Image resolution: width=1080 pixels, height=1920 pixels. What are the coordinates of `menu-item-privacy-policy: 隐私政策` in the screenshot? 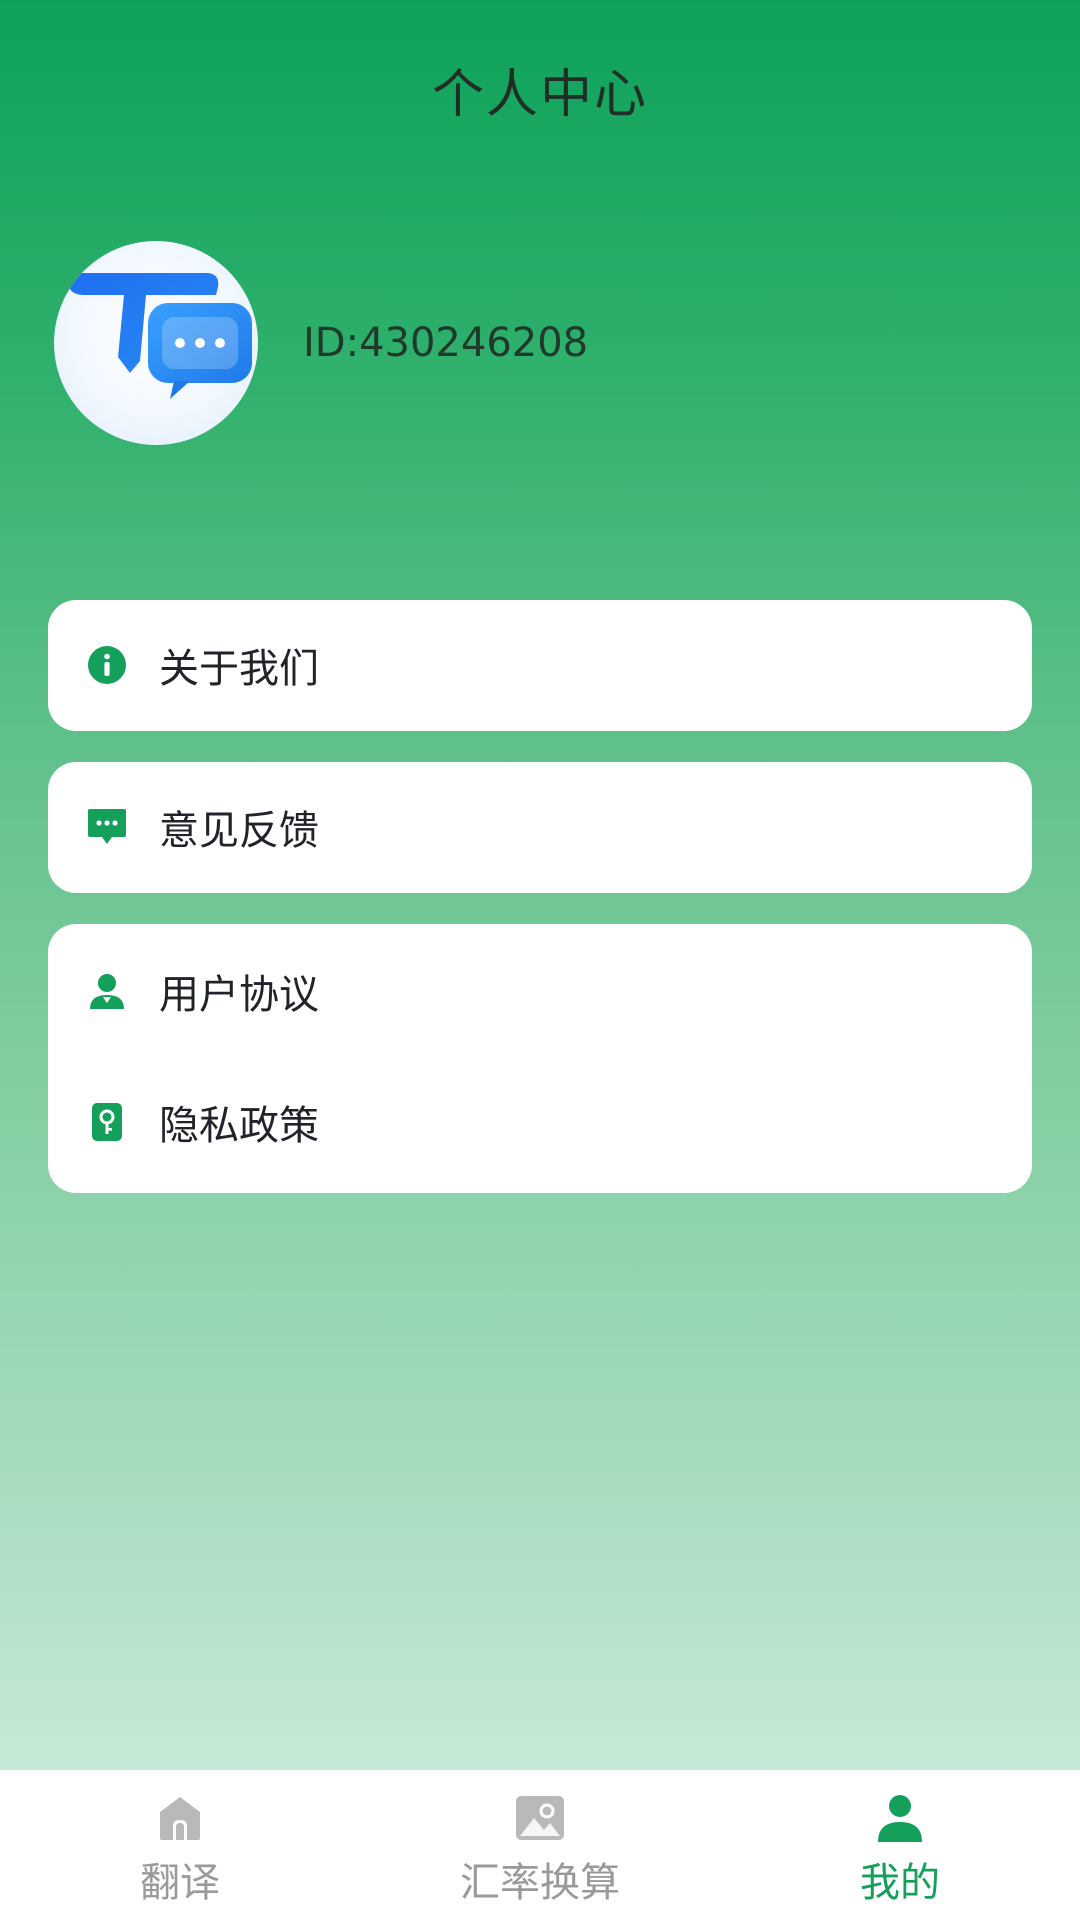 It's located at (540, 1122).